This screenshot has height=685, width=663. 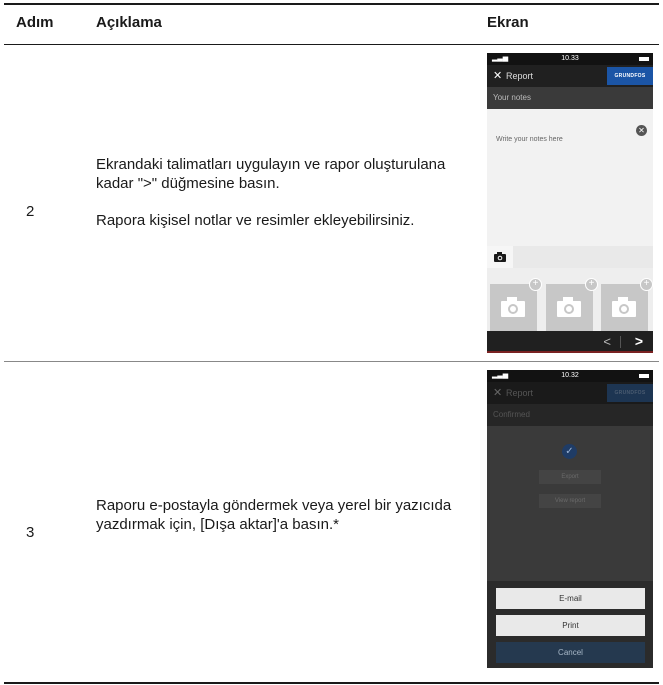 I want to click on header-description: Açıklama, so click(x=129, y=22).